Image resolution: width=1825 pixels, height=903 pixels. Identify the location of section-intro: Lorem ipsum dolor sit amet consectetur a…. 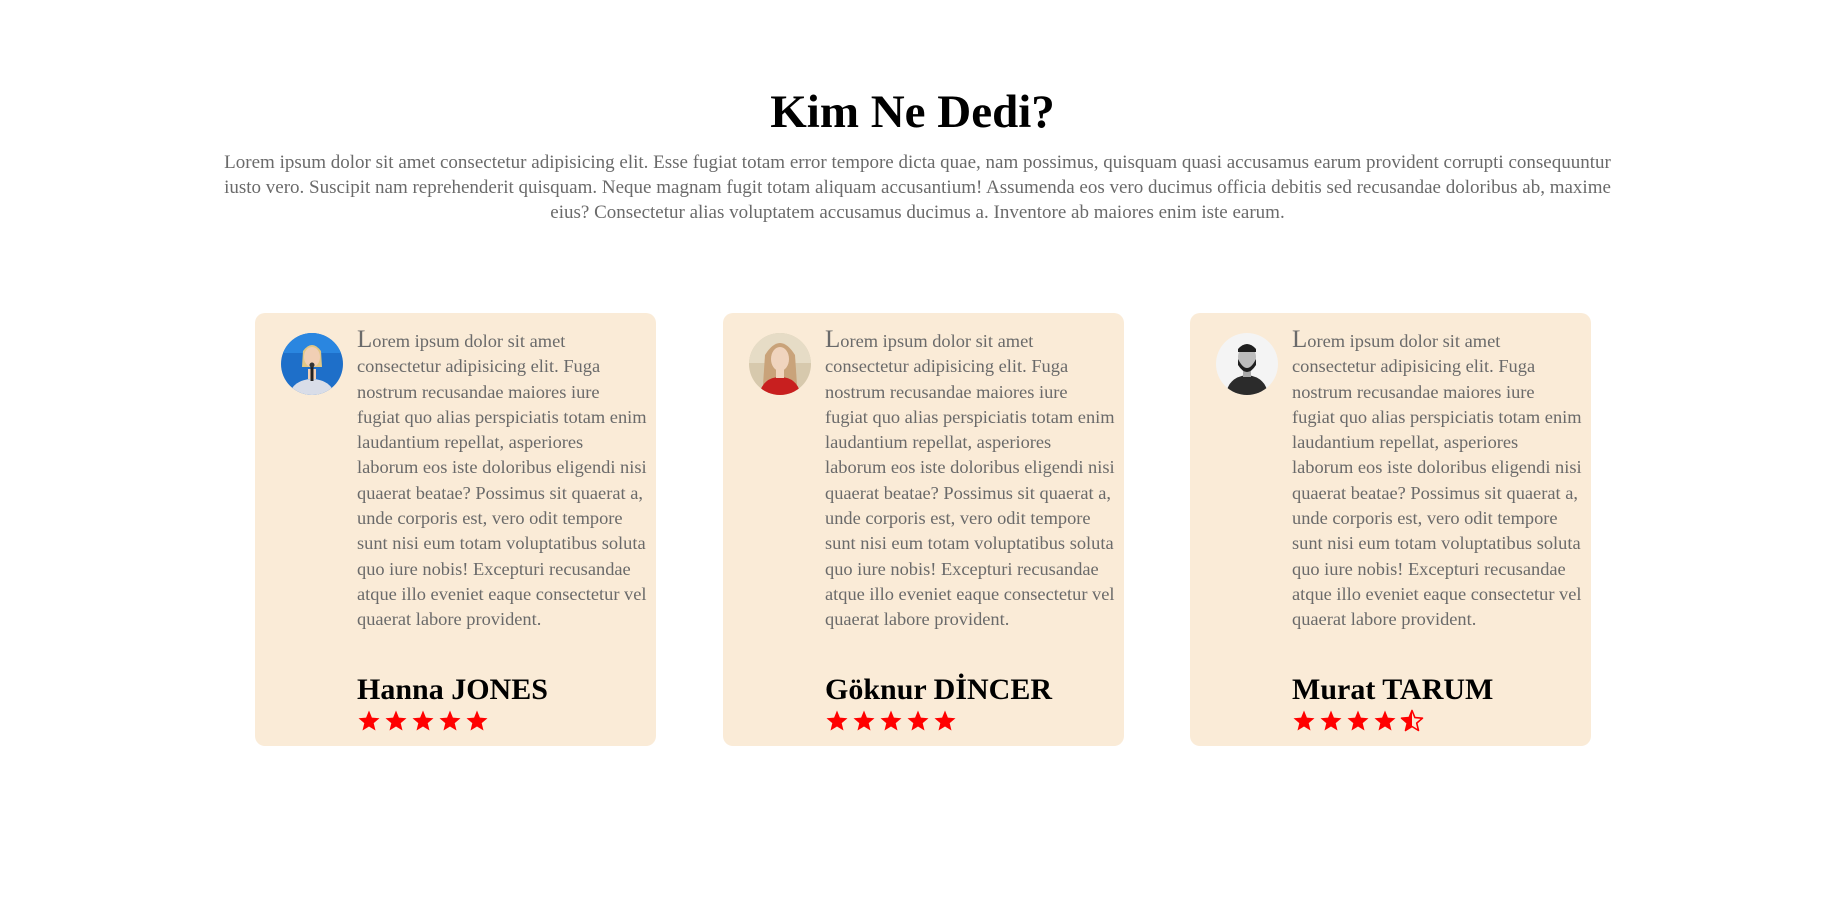
(917, 187).